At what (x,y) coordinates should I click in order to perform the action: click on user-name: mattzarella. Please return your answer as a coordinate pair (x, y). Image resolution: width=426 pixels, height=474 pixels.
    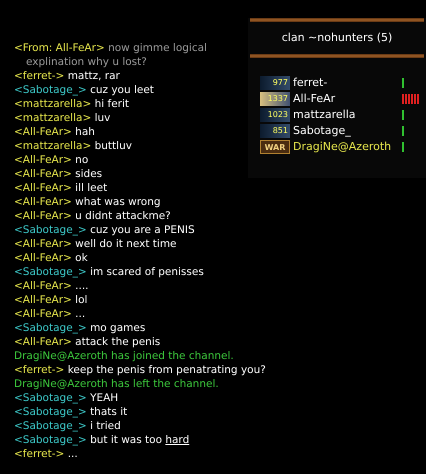
    Looking at the image, I should click on (346, 115).